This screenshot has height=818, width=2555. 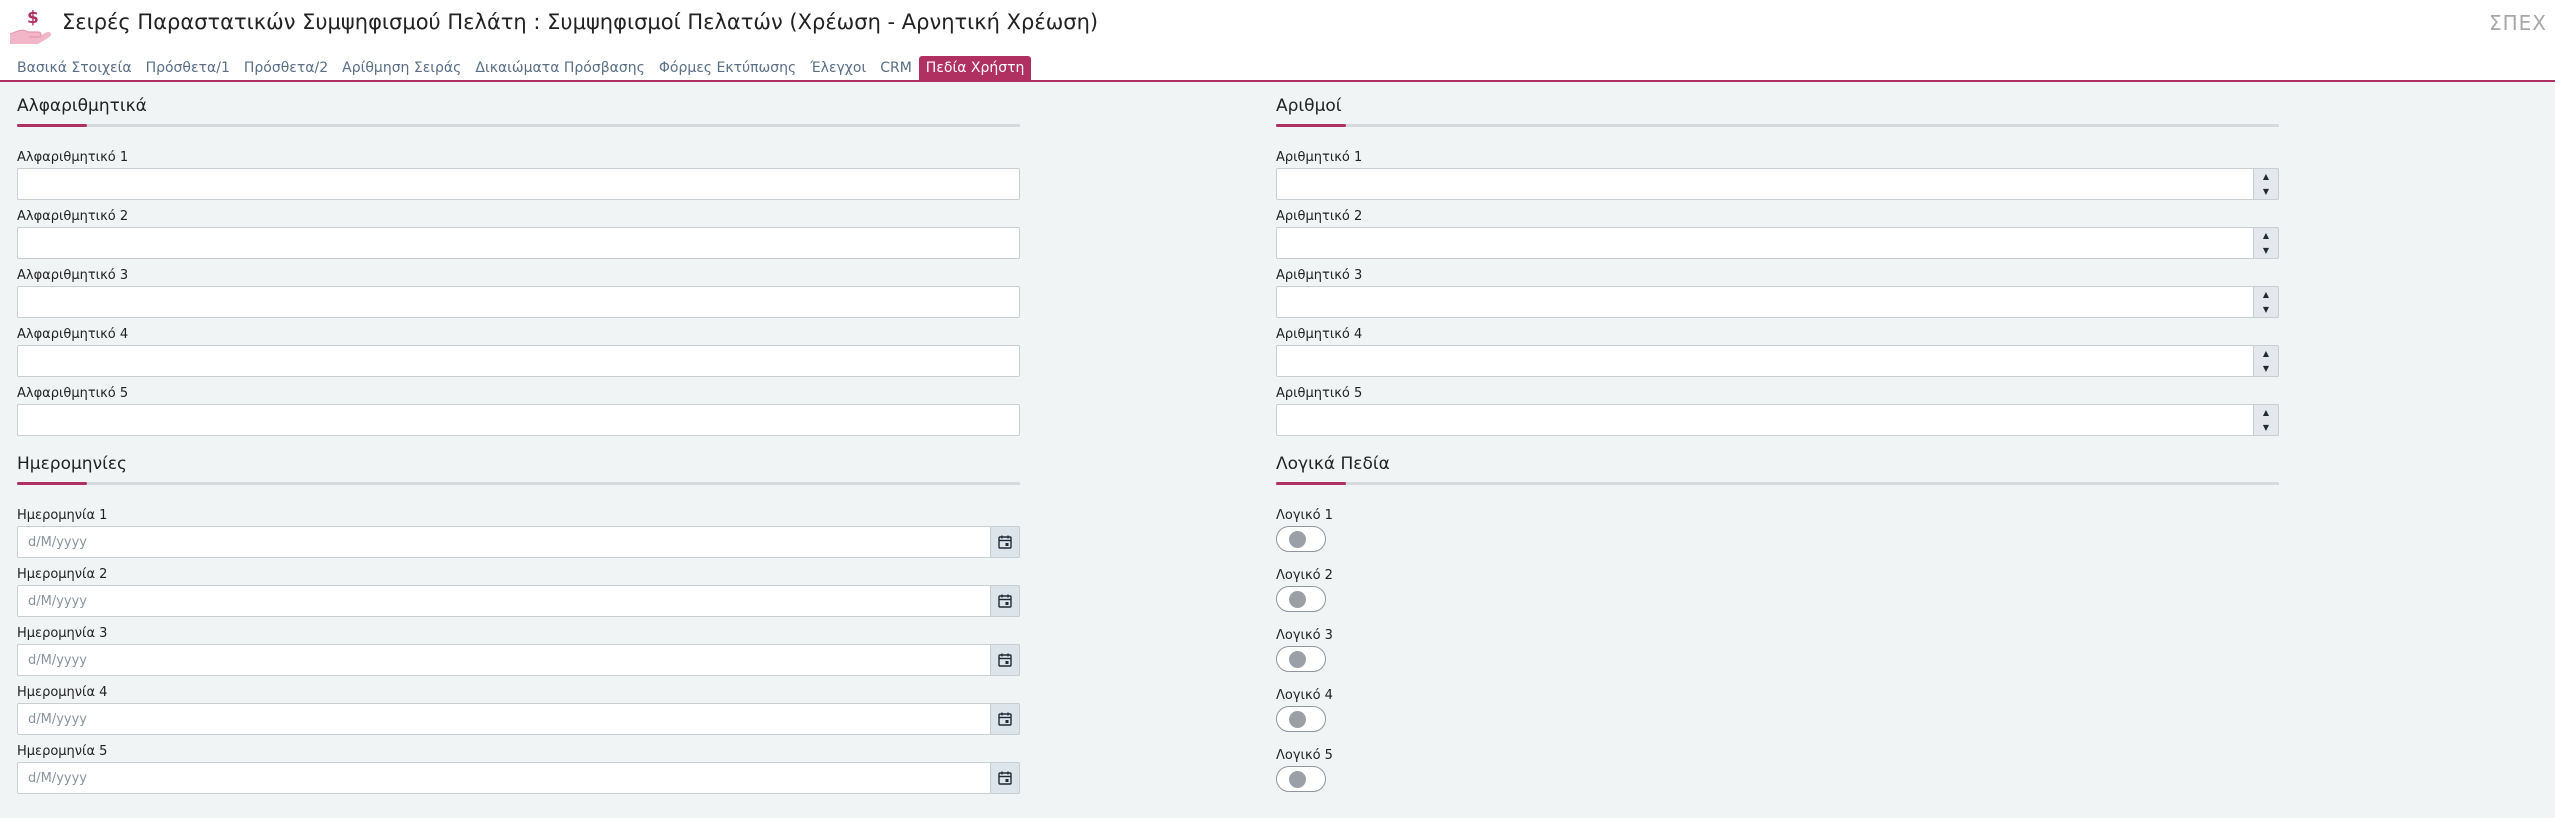 I want to click on logical-section: Λογικά Πεδία, so click(x=1777, y=462).